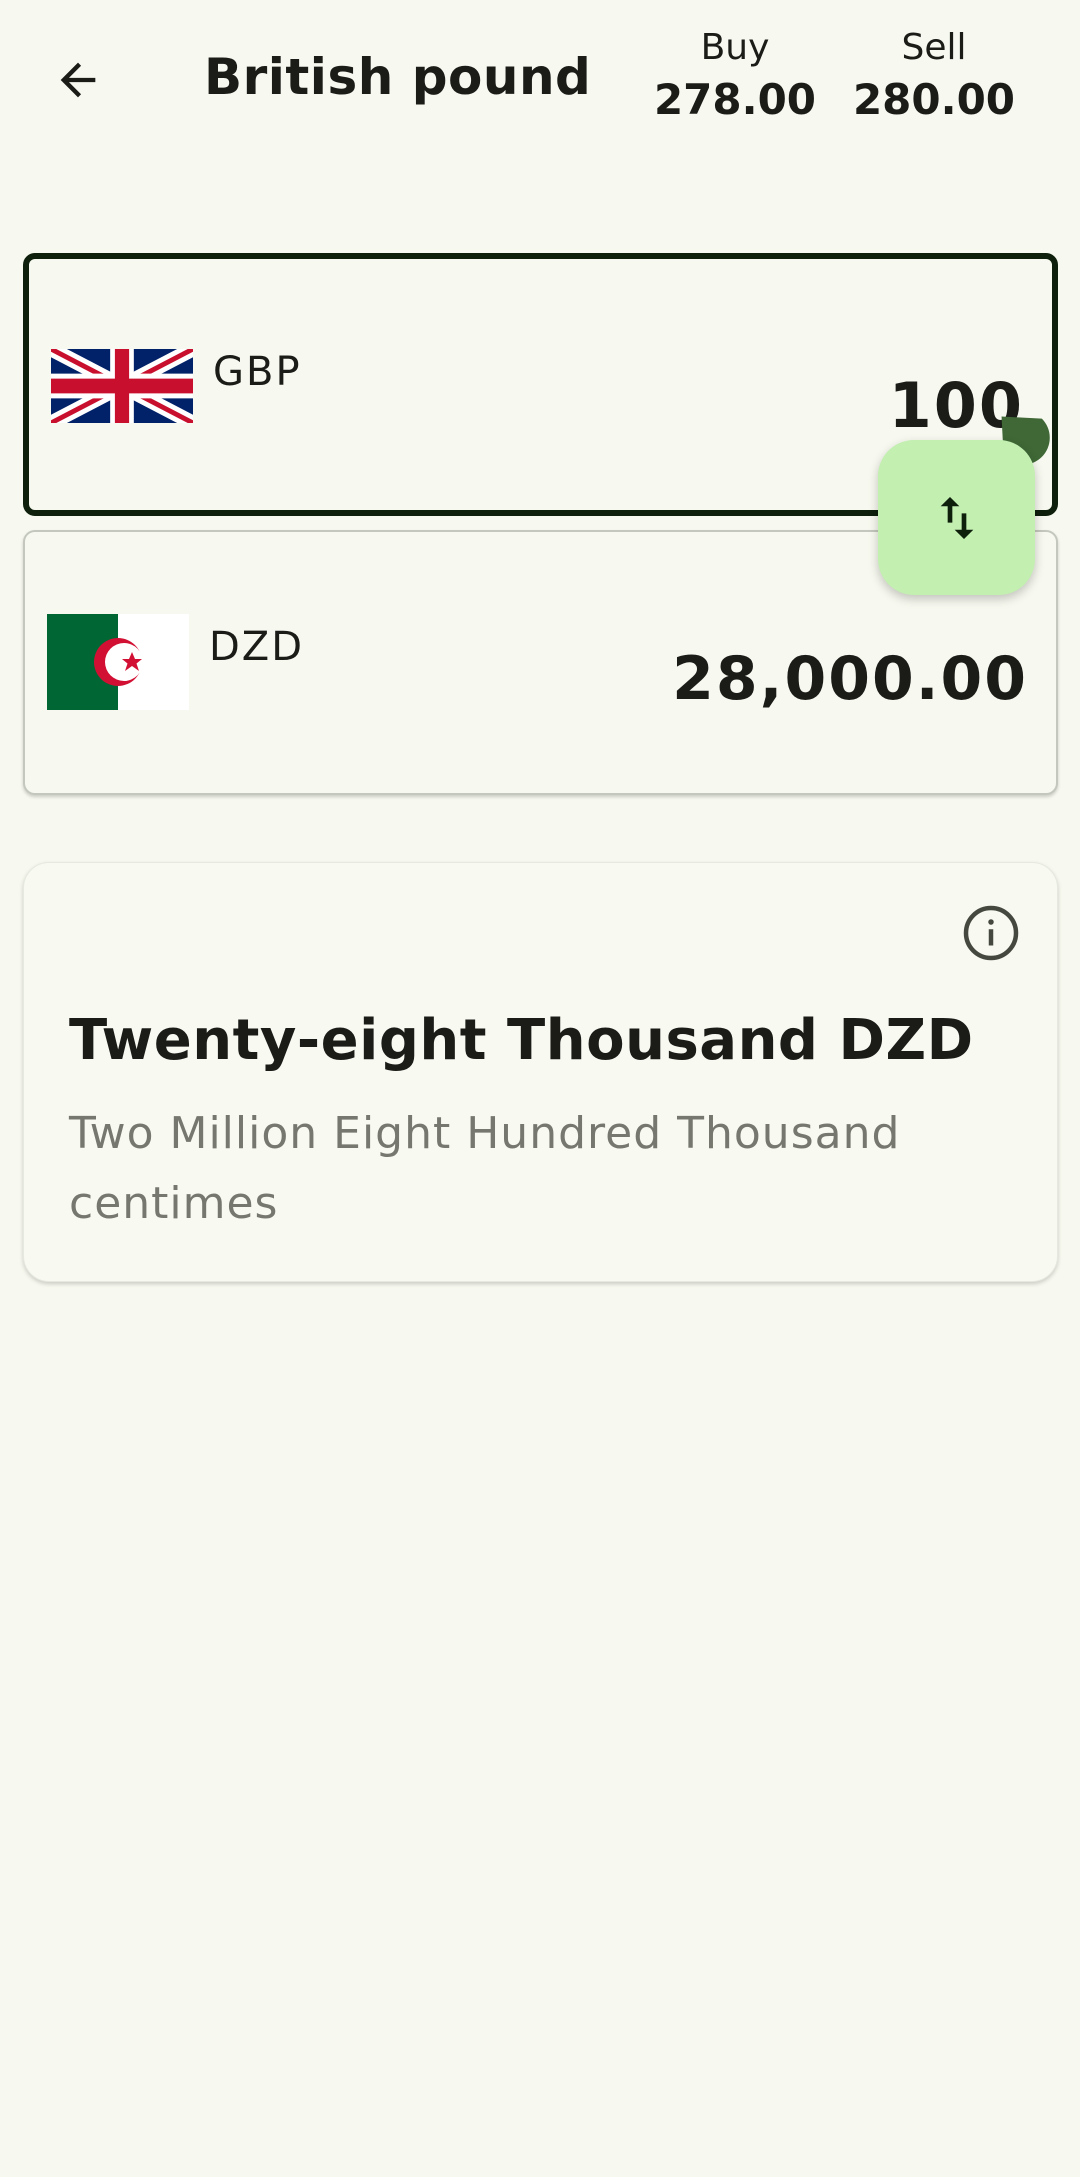 This screenshot has height=2177, width=1080. Describe the element at coordinates (934, 47) in the screenshot. I see `sell-label: Sell` at that location.